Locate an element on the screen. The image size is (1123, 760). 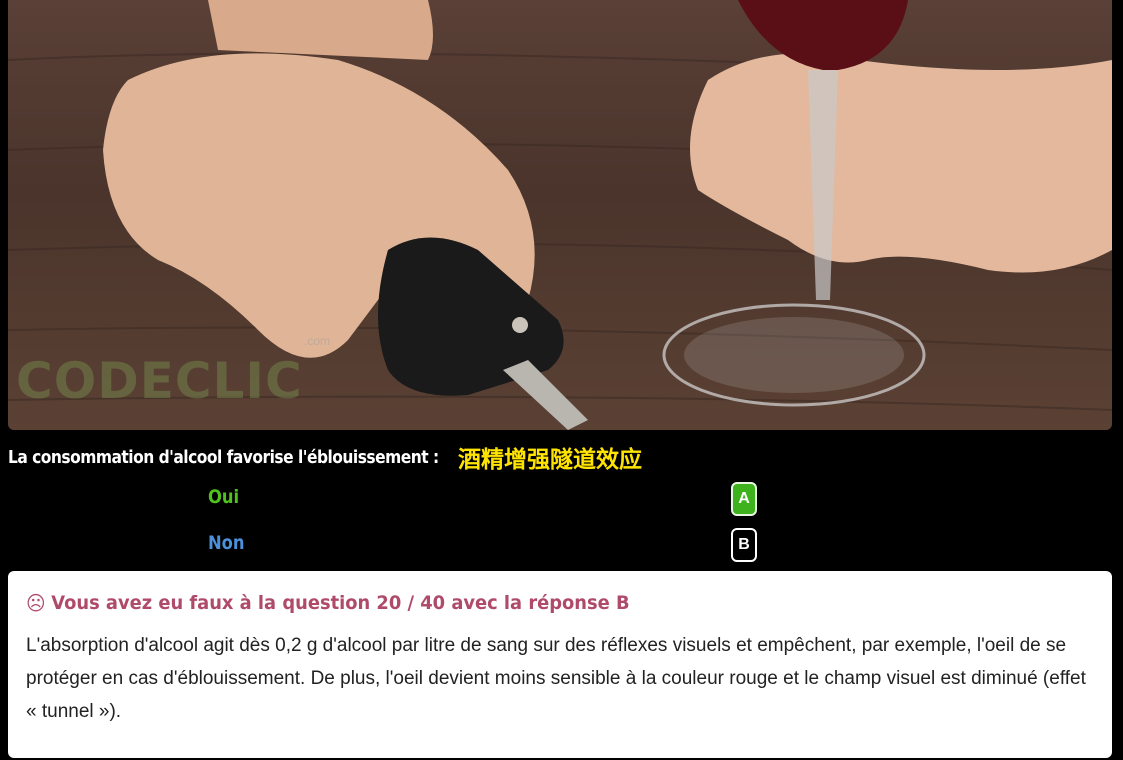
answer-label-oui: Oui is located at coordinates (223, 497).